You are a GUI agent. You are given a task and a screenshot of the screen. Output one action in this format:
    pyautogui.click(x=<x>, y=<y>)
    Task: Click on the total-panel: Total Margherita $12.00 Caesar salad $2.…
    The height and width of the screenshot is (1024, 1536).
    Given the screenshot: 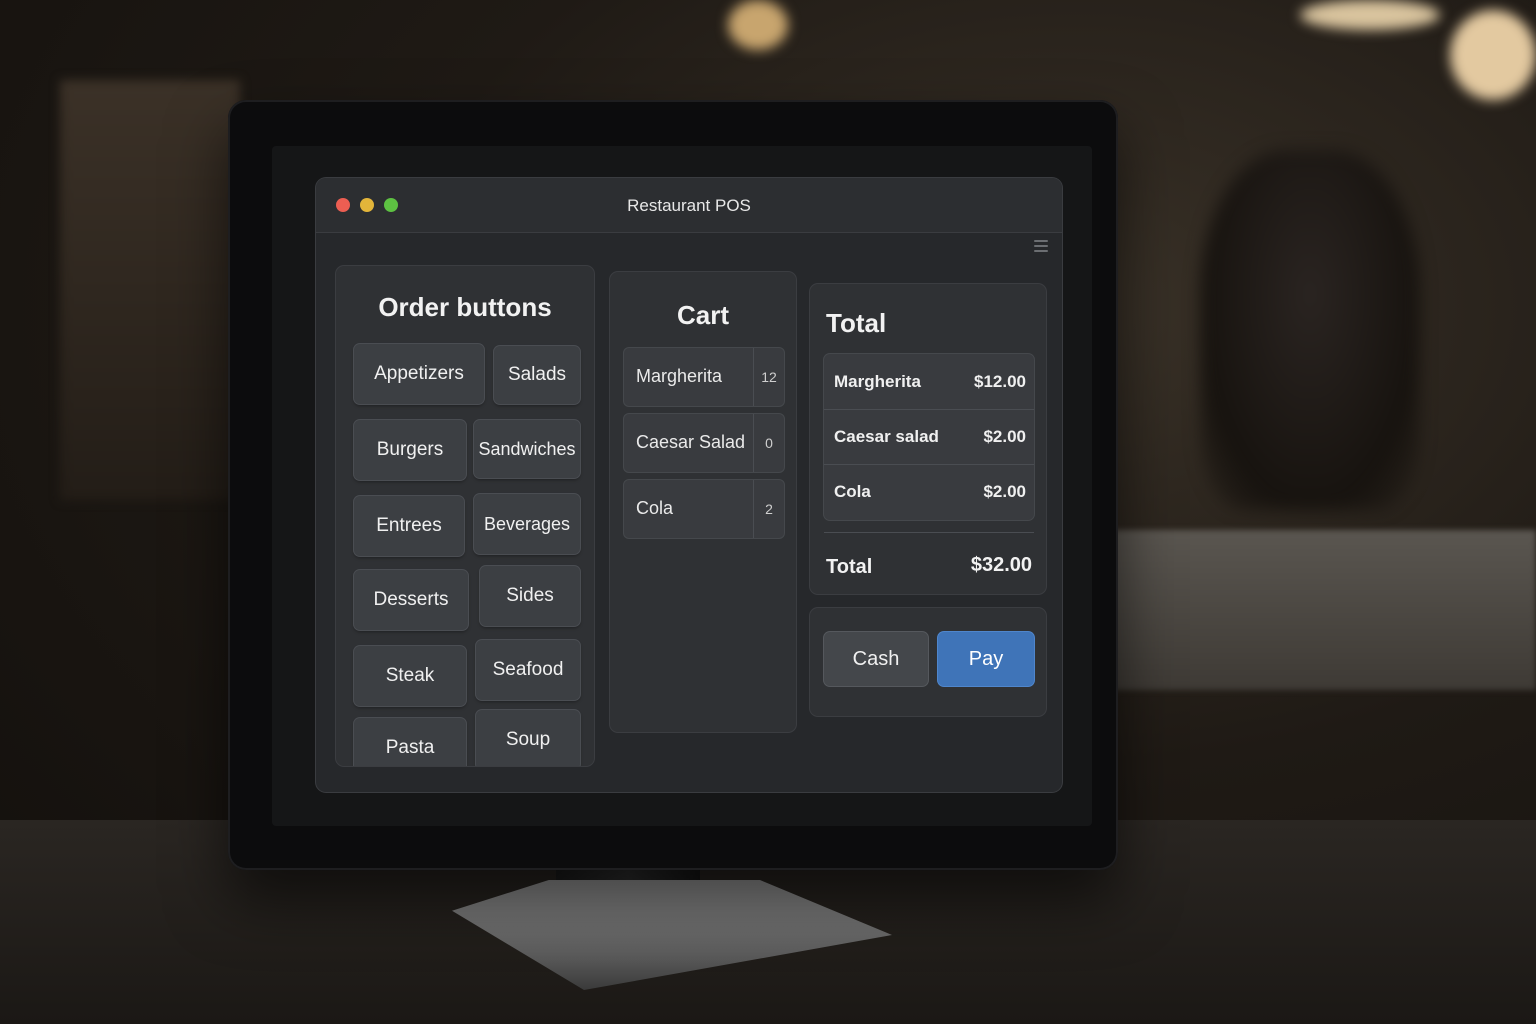 What is the action you would take?
    pyautogui.click(x=928, y=439)
    